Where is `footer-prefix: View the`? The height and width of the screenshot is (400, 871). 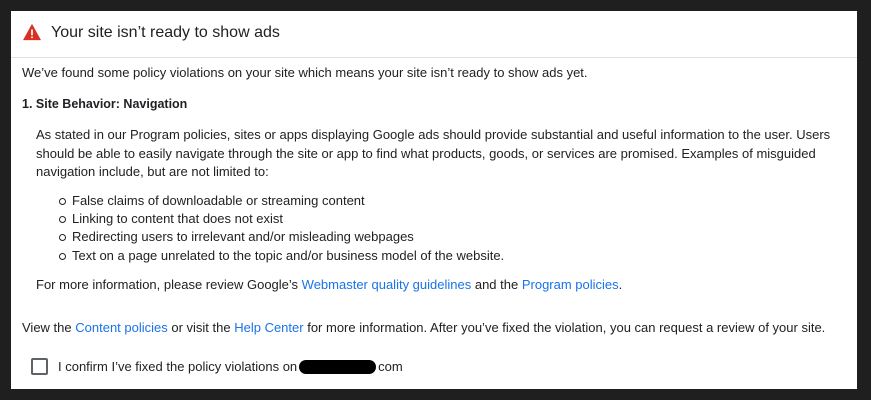
footer-prefix: View the is located at coordinates (49, 327).